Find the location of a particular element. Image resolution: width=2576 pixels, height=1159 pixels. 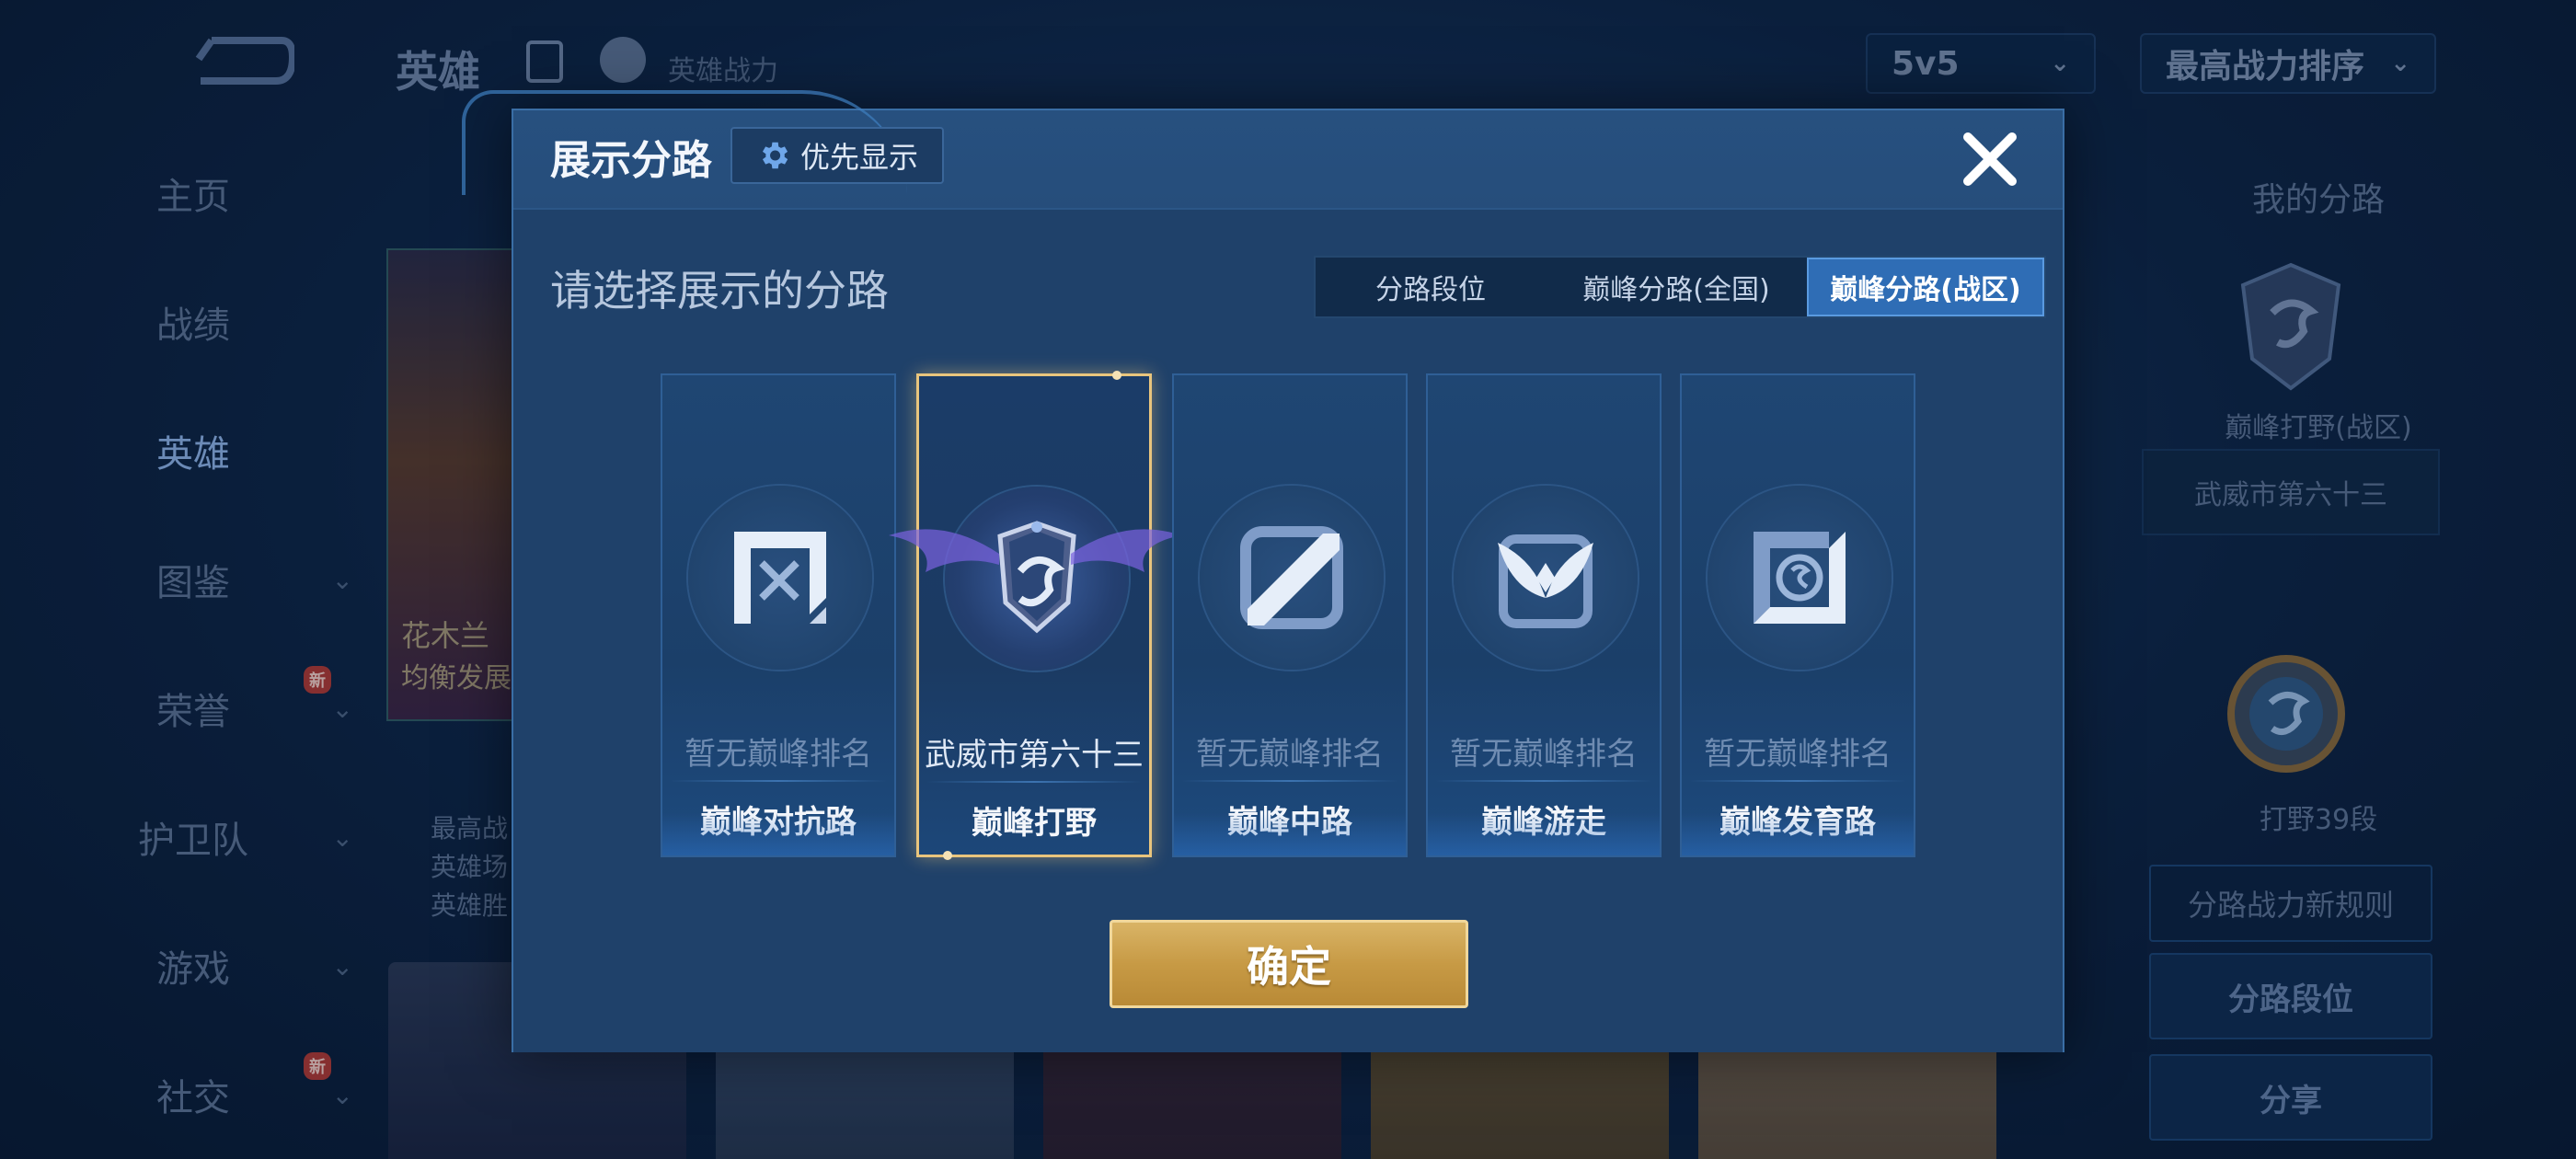

card-rank-text: 武威市第六十三 is located at coordinates (1034, 755).